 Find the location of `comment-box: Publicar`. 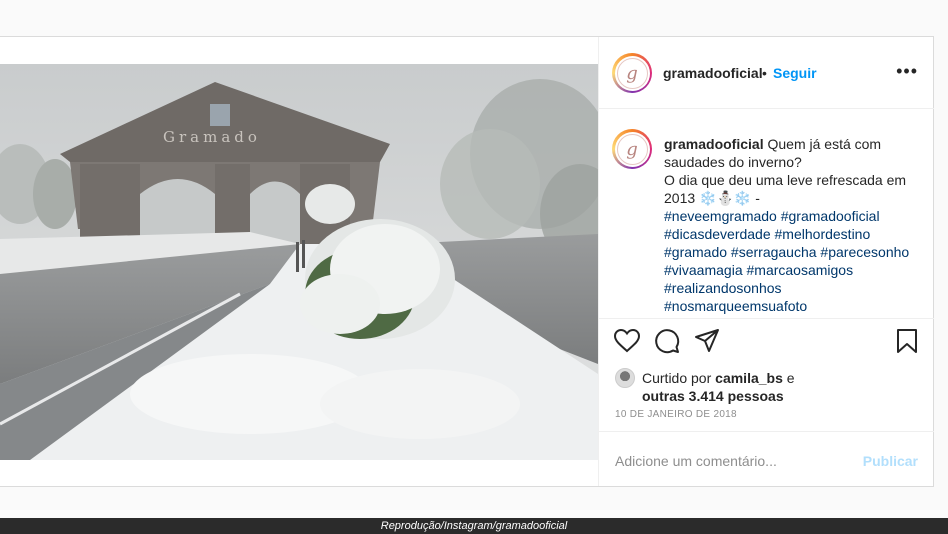

comment-box: Publicar is located at coordinates (766, 458).